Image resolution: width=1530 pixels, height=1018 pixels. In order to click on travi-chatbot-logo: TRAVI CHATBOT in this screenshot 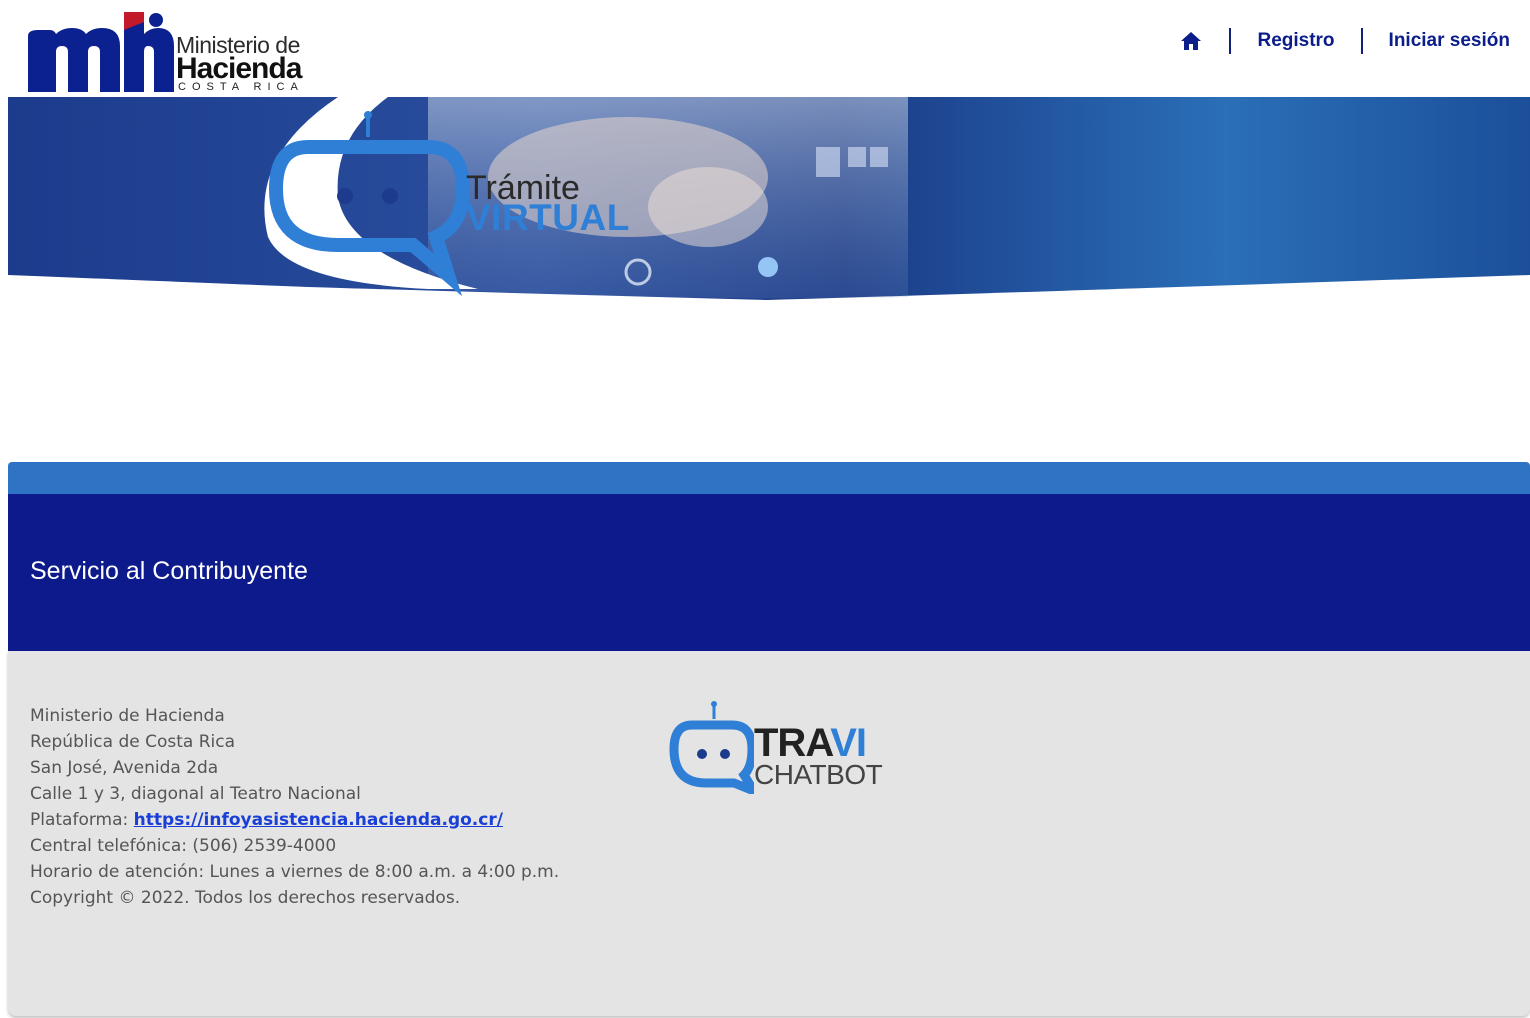, I will do `click(782, 746)`.